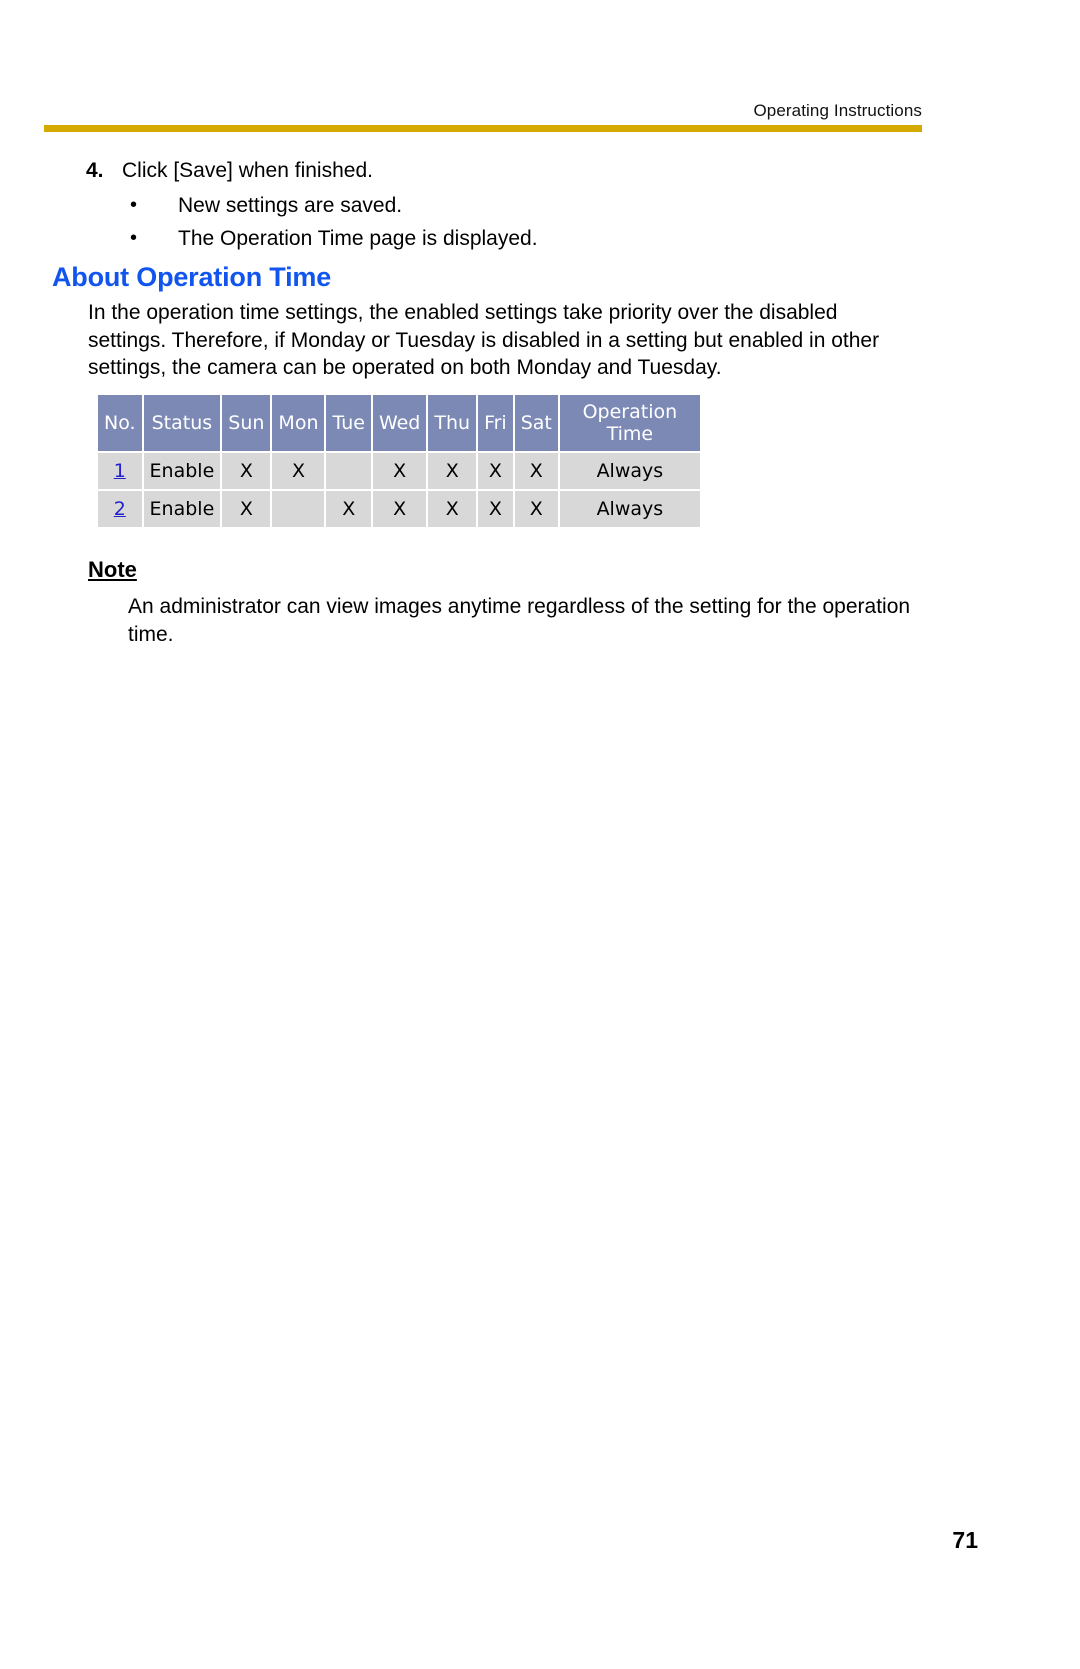 The height and width of the screenshot is (1669, 1080). I want to click on mon-cell, so click(298, 509).